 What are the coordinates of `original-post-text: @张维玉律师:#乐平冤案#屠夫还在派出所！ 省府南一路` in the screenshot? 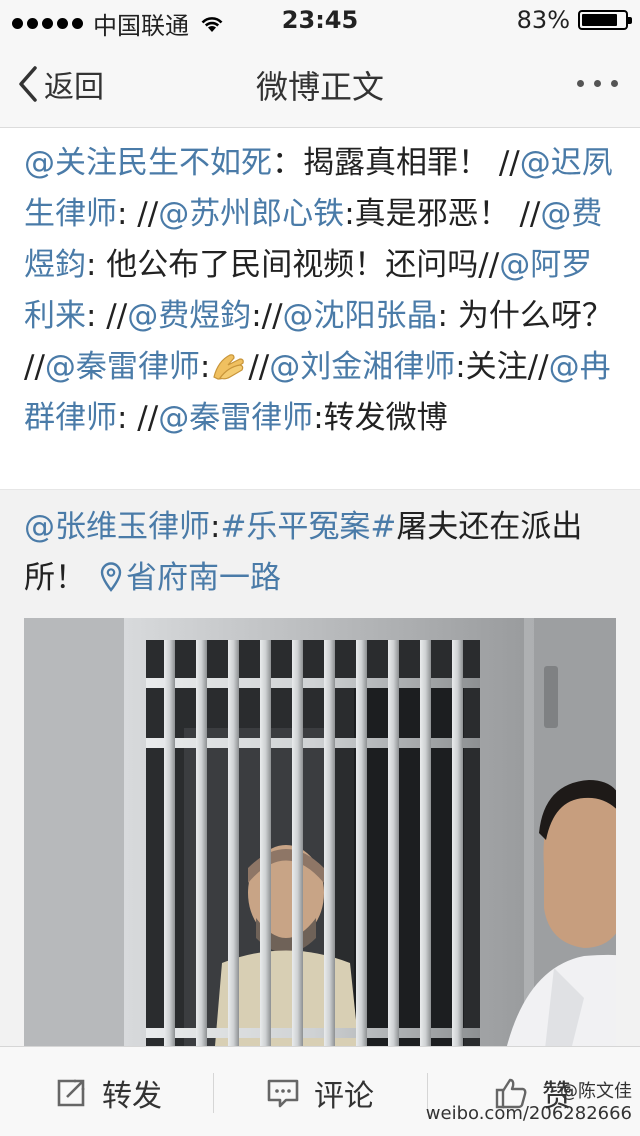 It's located at (322, 553).